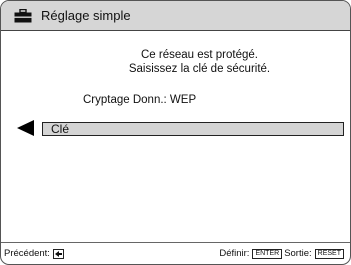 The width and height of the screenshot is (351, 265). What do you see at coordinates (86, 15) in the screenshot?
I see `window-title: Réglage simple` at bounding box center [86, 15].